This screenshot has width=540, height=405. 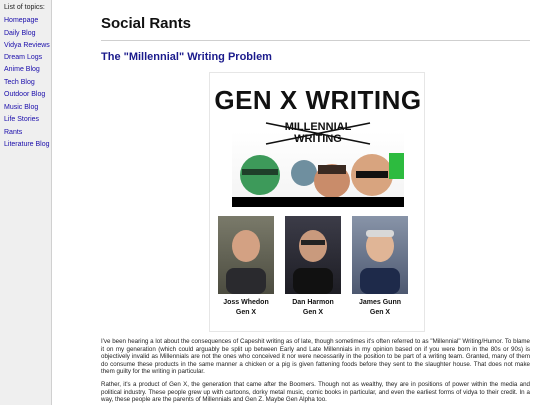 I want to click on sidebar-item-vidya-reviews: Vidya Reviews, so click(x=27, y=46).